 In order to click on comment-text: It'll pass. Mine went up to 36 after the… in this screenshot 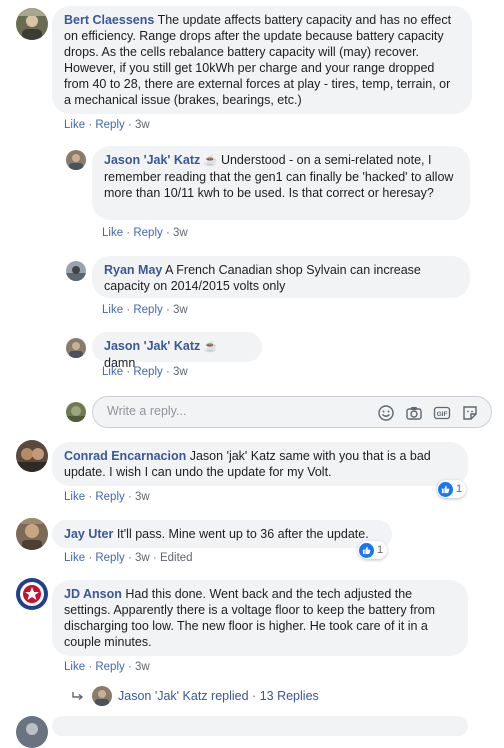, I will do `click(242, 534)`.